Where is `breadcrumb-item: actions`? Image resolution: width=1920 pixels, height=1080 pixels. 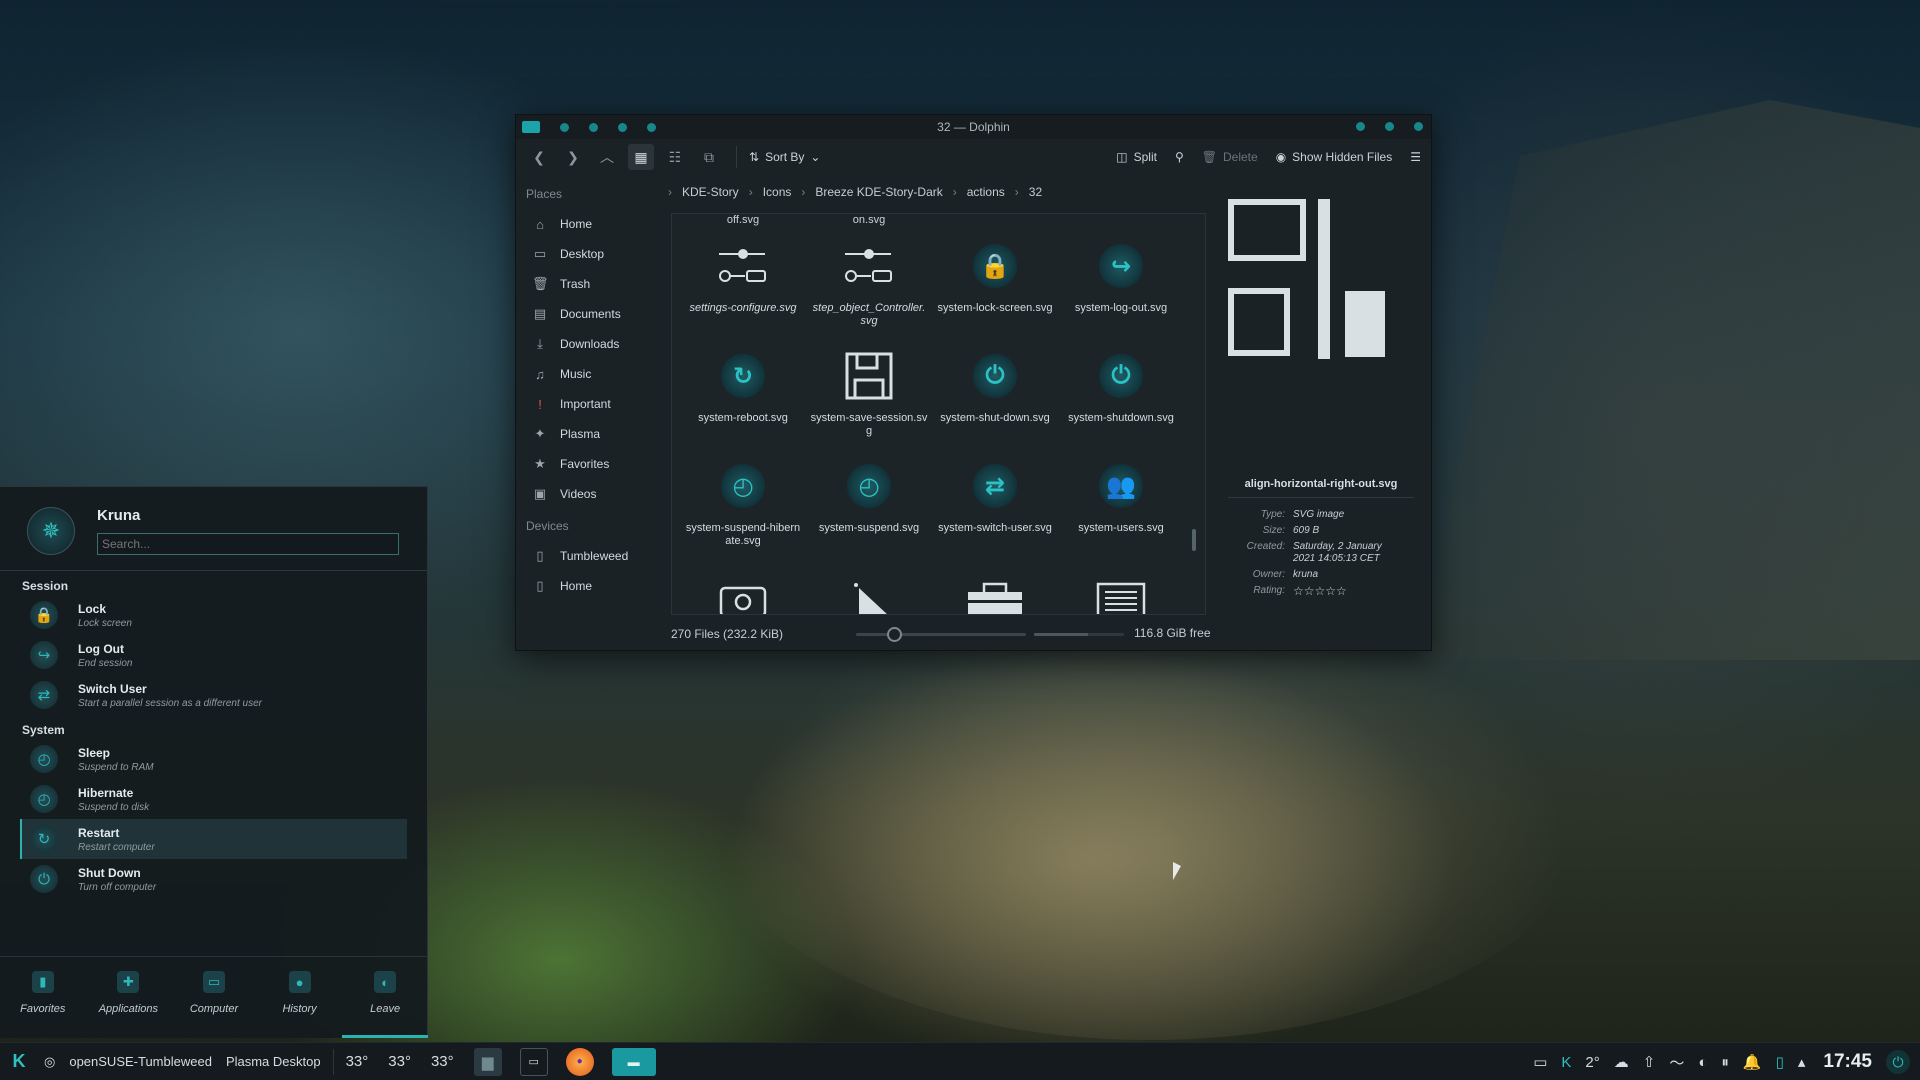 breadcrumb-item: actions is located at coordinates (986, 192).